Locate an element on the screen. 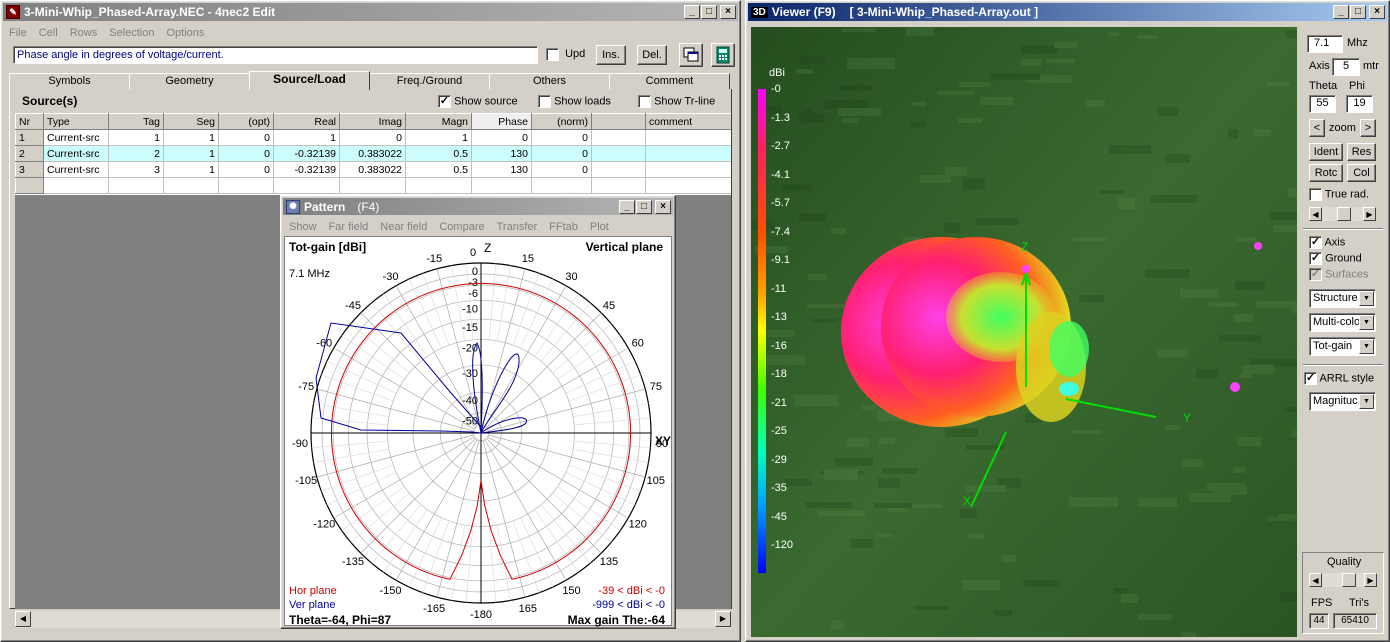 This screenshot has height=642, width=1390. show-source-checkbox: ✓ Show source is located at coordinates (478, 101).